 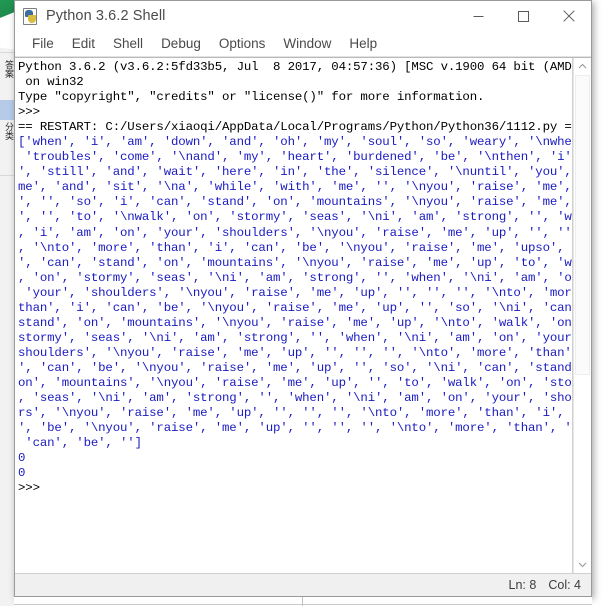 I want to click on scroll-up-arrow-icon, so click(x=582, y=66).